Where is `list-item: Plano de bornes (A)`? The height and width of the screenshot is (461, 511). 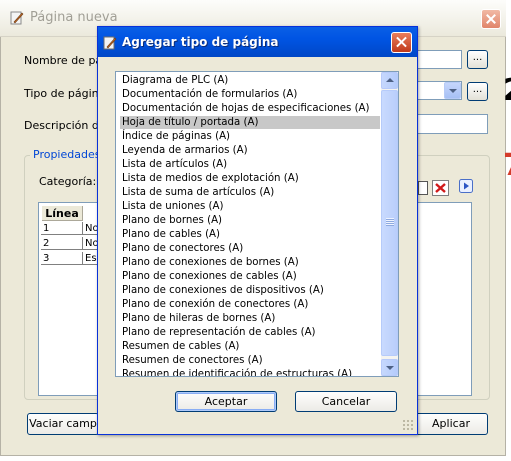
list-item: Plano de bornes (A) is located at coordinates (250, 220).